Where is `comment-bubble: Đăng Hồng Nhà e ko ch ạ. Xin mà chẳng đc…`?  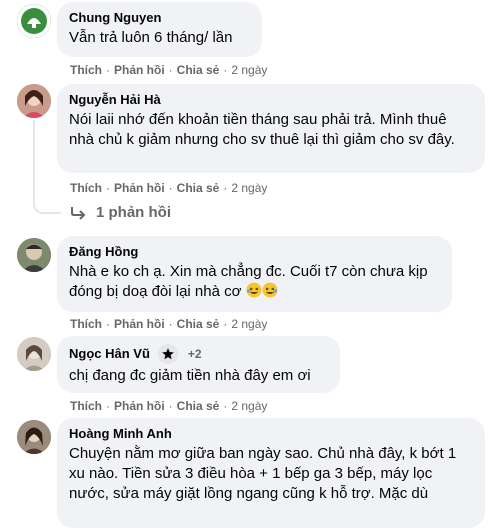 comment-bubble: Đăng Hồng Nhà e ko ch ạ. Xin mà chẳng đc… is located at coordinates (254, 274).